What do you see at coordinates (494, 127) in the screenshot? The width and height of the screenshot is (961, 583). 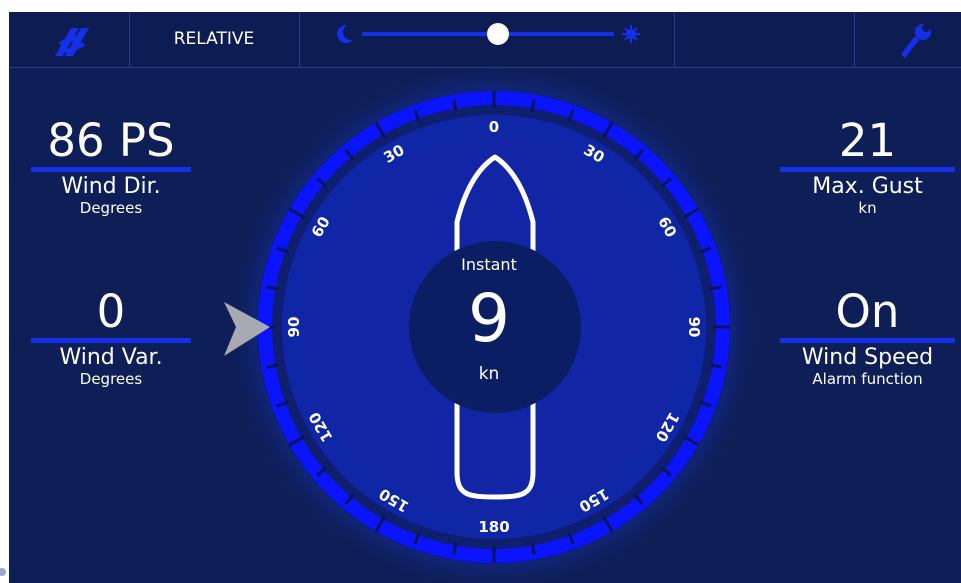 I see `dial-scale-label: 0` at bounding box center [494, 127].